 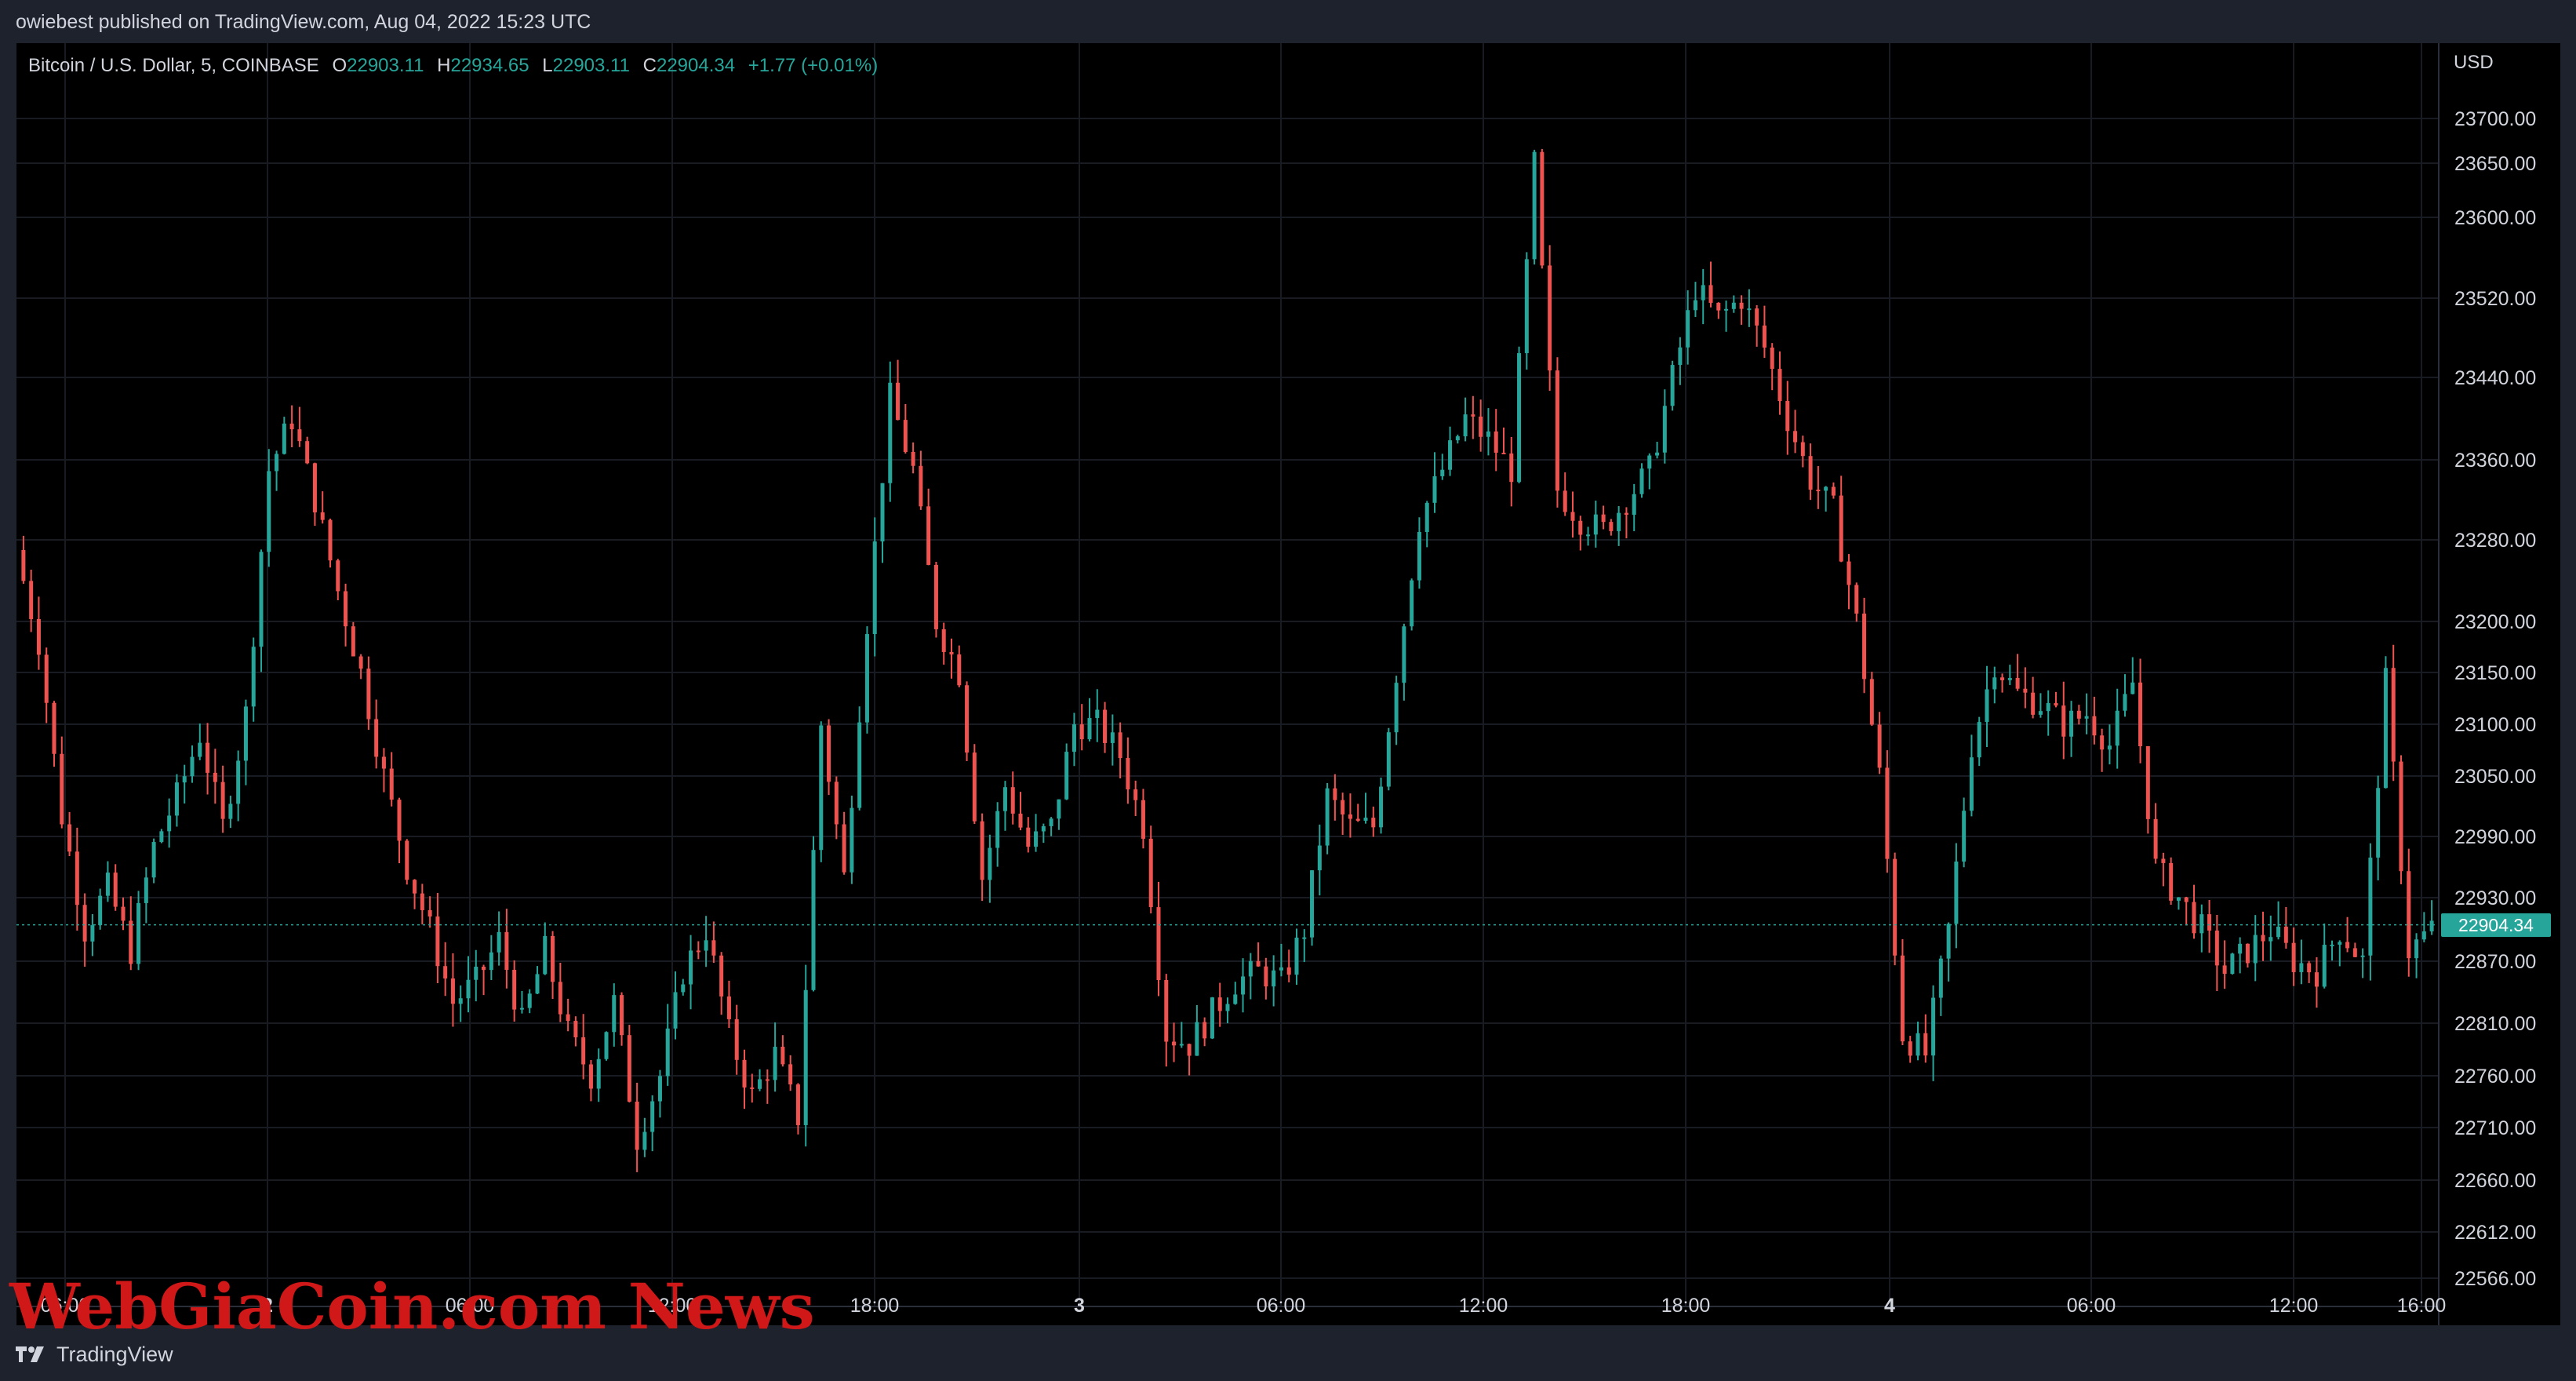 I want to click on tradingview-logo-icon, so click(x=30, y=1354).